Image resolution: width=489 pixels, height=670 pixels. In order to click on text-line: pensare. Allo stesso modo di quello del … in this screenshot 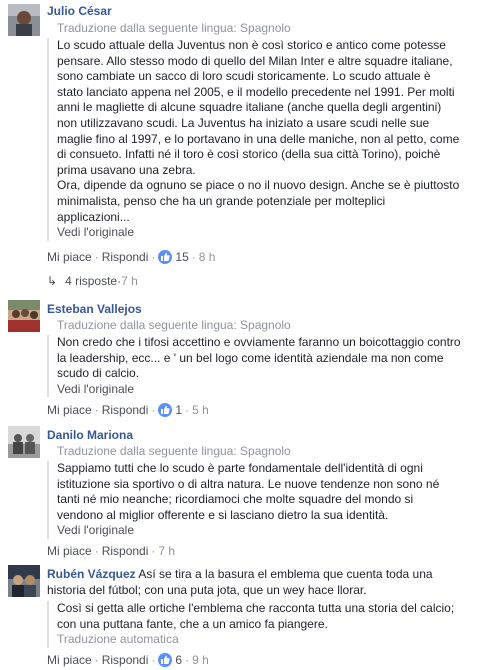, I will do `click(255, 60)`.